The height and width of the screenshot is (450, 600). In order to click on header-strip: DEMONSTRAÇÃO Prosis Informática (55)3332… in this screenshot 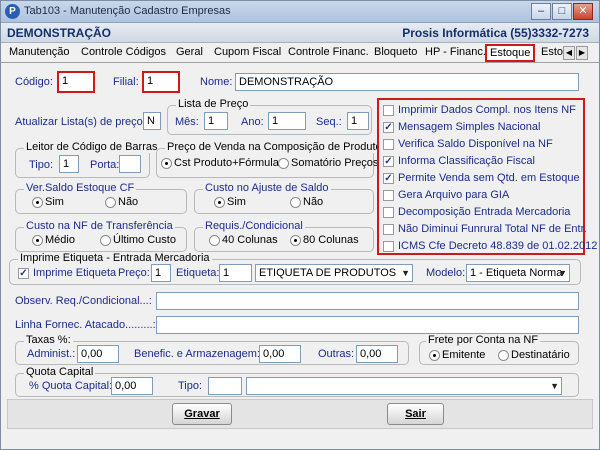, I will do `click(300, 33)`.